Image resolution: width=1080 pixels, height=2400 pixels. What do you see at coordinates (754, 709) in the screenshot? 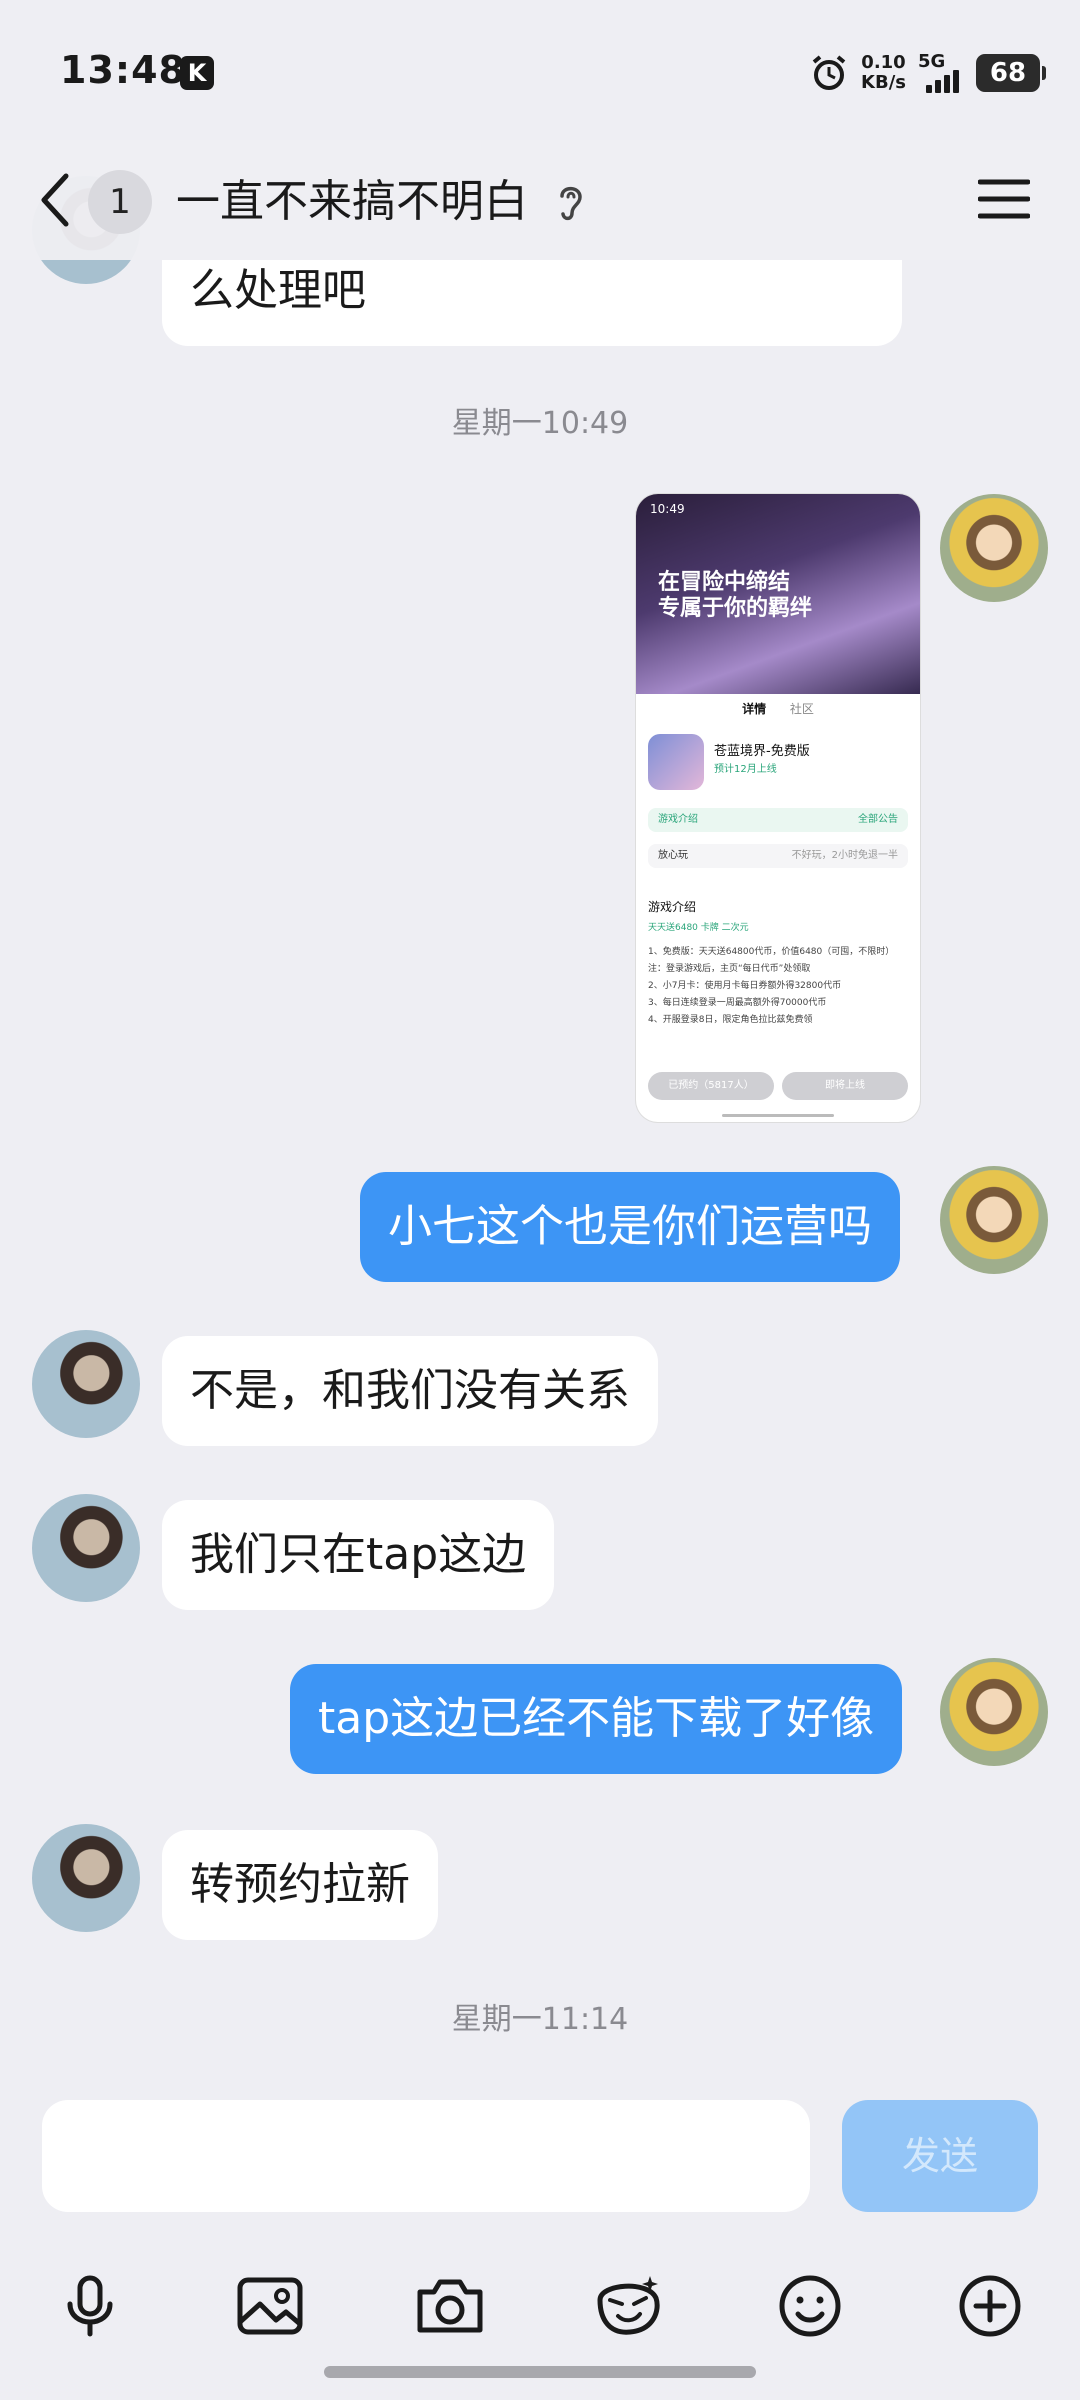
I see `image-tab-detail: 详情` at bounding box center [754, 709].